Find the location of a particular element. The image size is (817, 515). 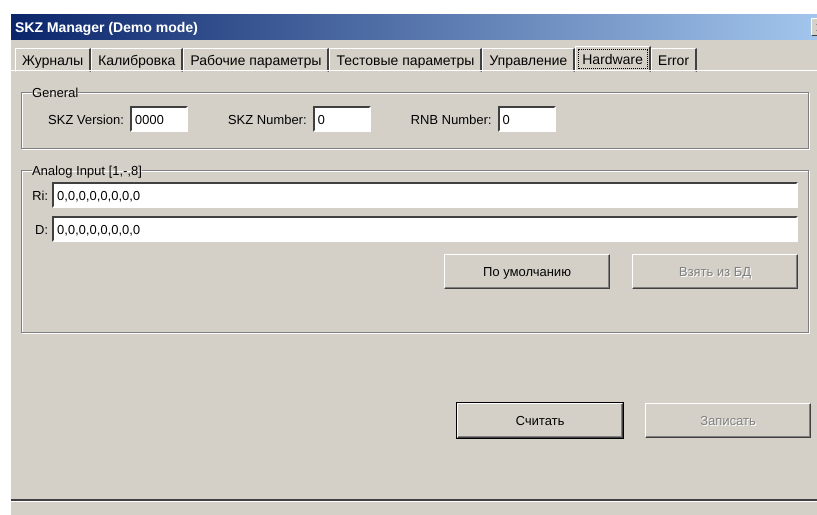

tab: Error is located at coordinates (674, 60).